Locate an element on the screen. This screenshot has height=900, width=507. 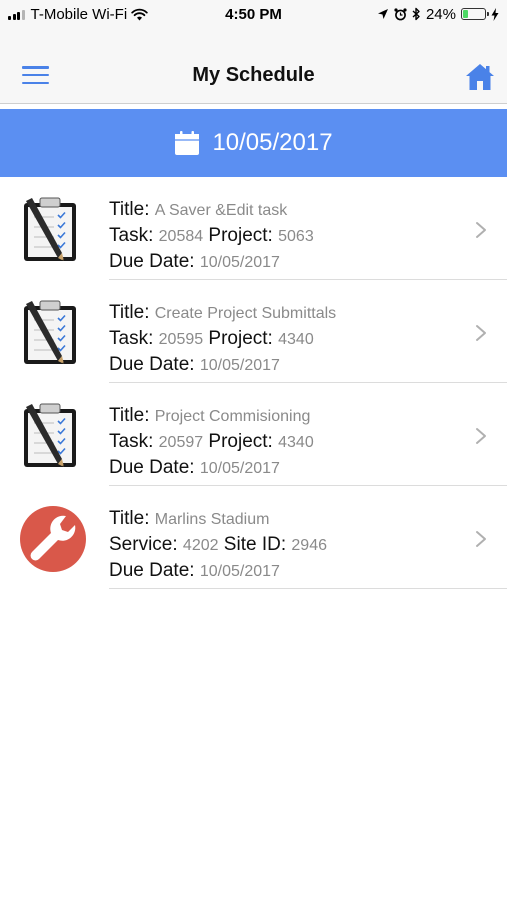
wrench-icon is located at coordinates (53, 539).